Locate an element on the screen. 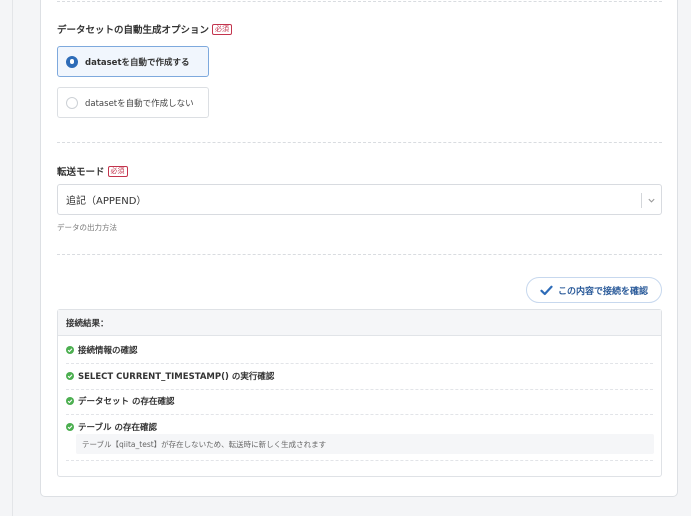 This screenshot has height=516, width=691. check-row: テーブル の存在確認 is located at coordinates (359, 427).